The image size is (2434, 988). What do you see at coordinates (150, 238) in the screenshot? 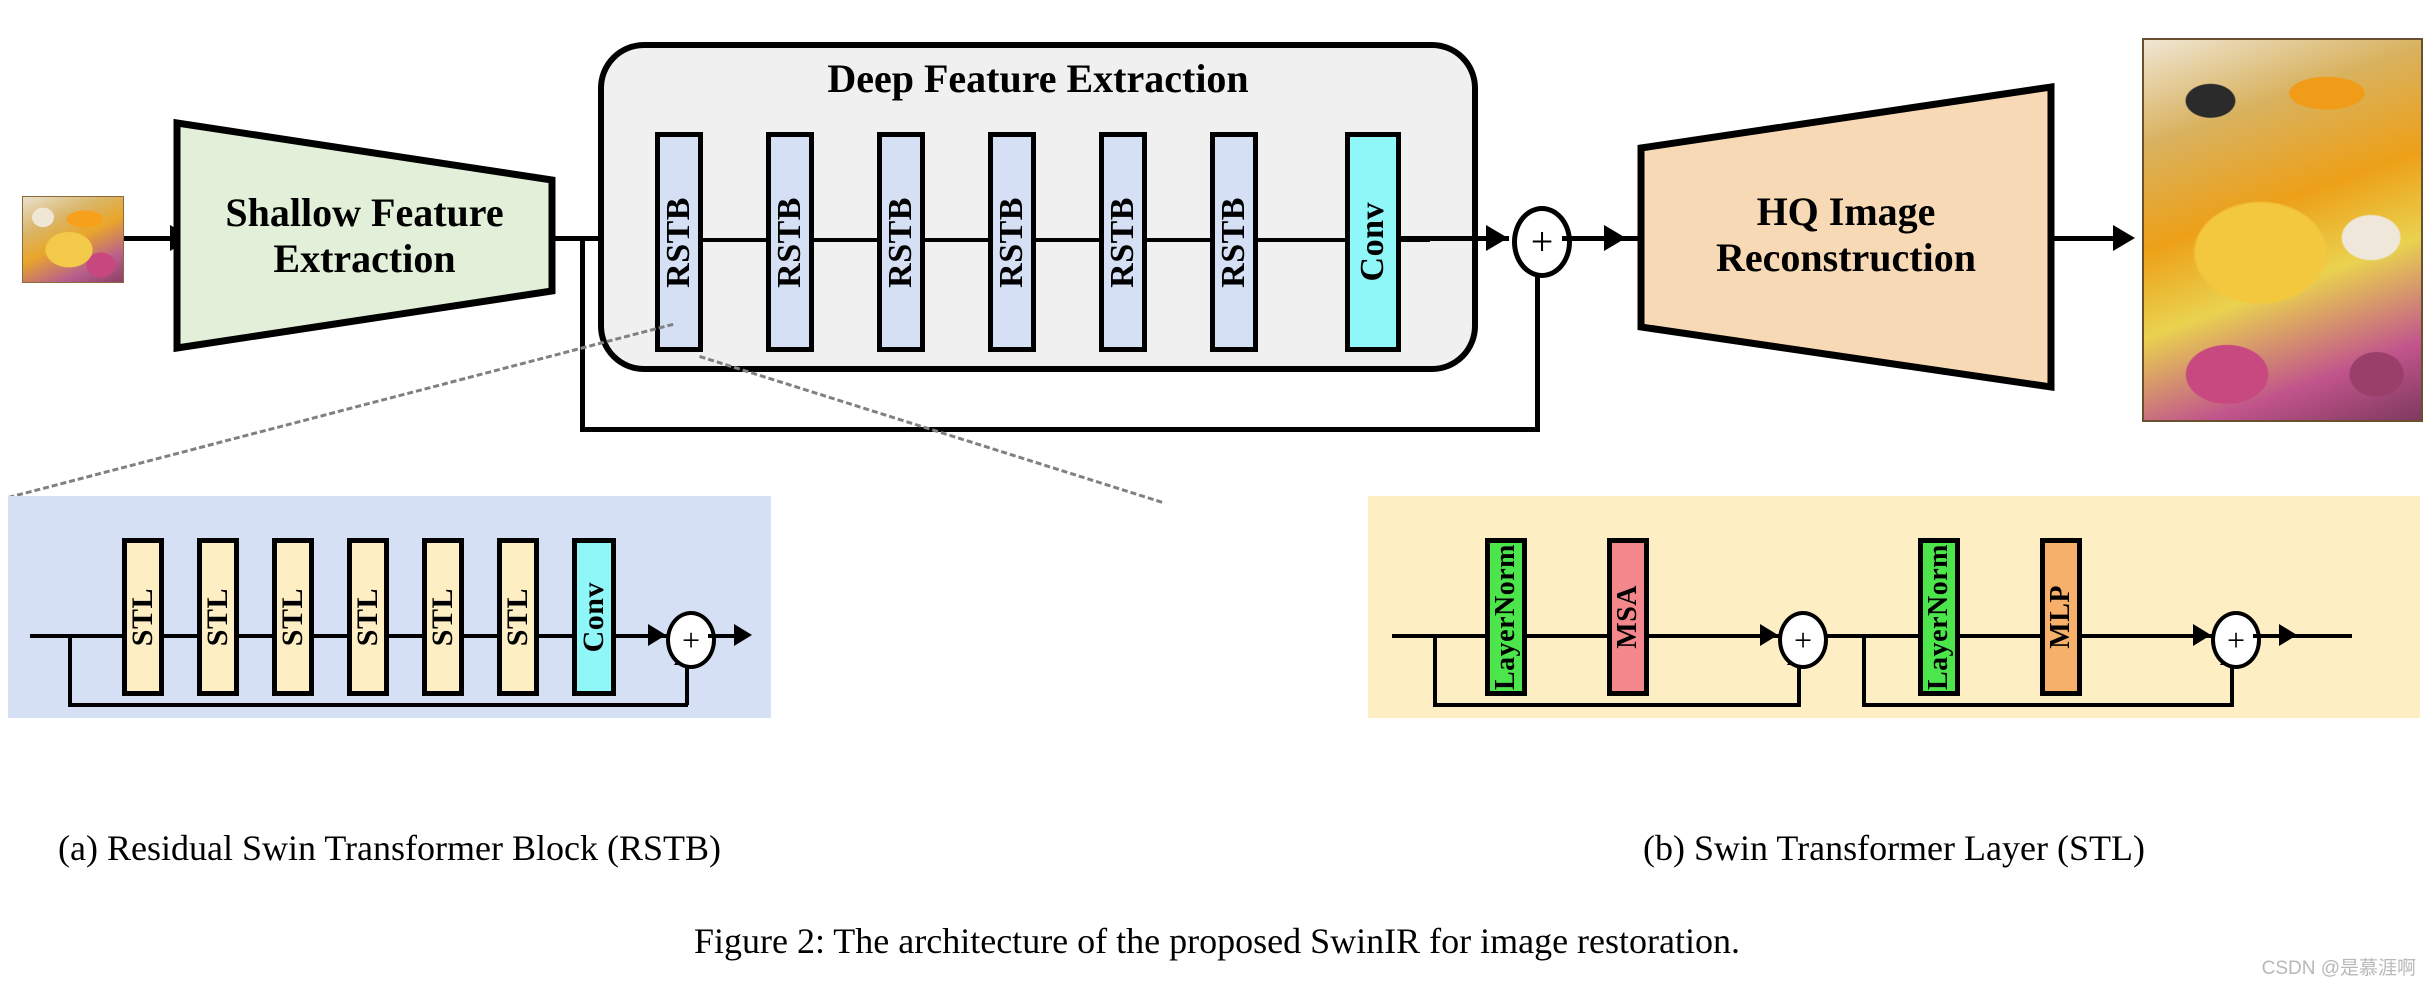
I see `arrow-input-to-shallow` at bounding box center [150, 238].